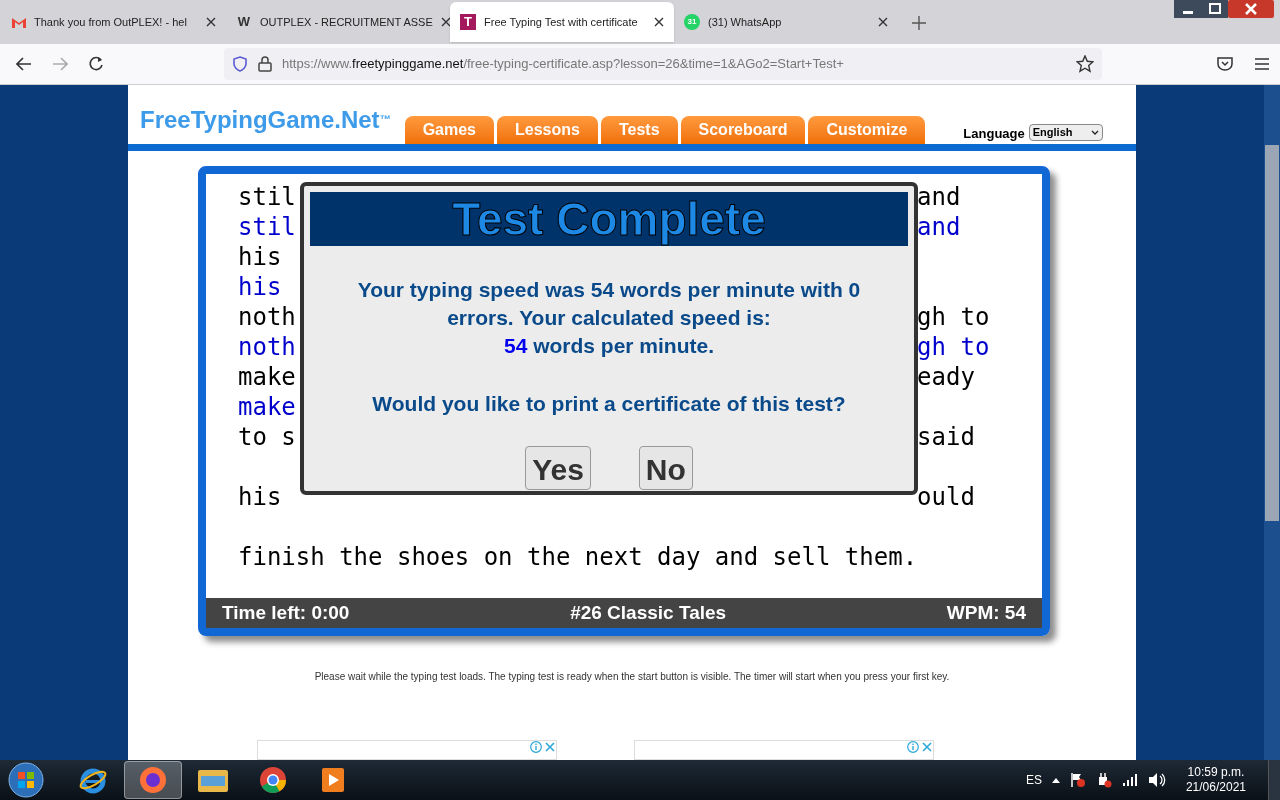 This screenshot has height=800, width=1280. What do you see at coordinates (745, 22) in the screenshot?
I see `tab-title: (31) WhatsApp` at bounding box center [745, 22].